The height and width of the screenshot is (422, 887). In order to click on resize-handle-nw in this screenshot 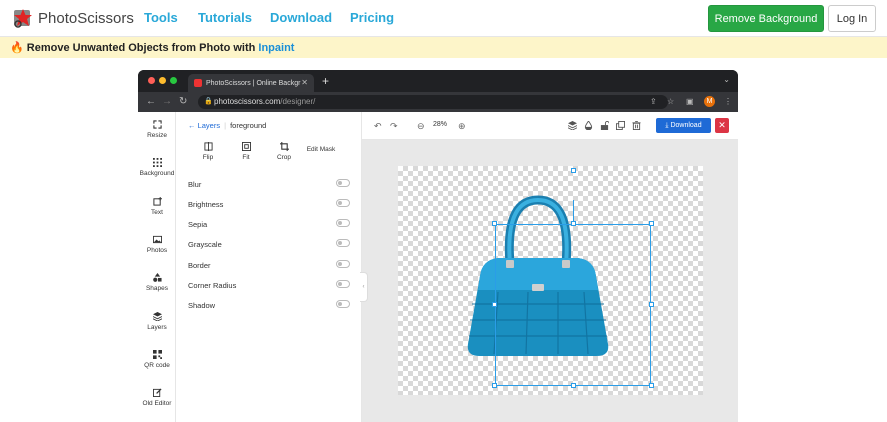, I will do `click(494, 223)`.